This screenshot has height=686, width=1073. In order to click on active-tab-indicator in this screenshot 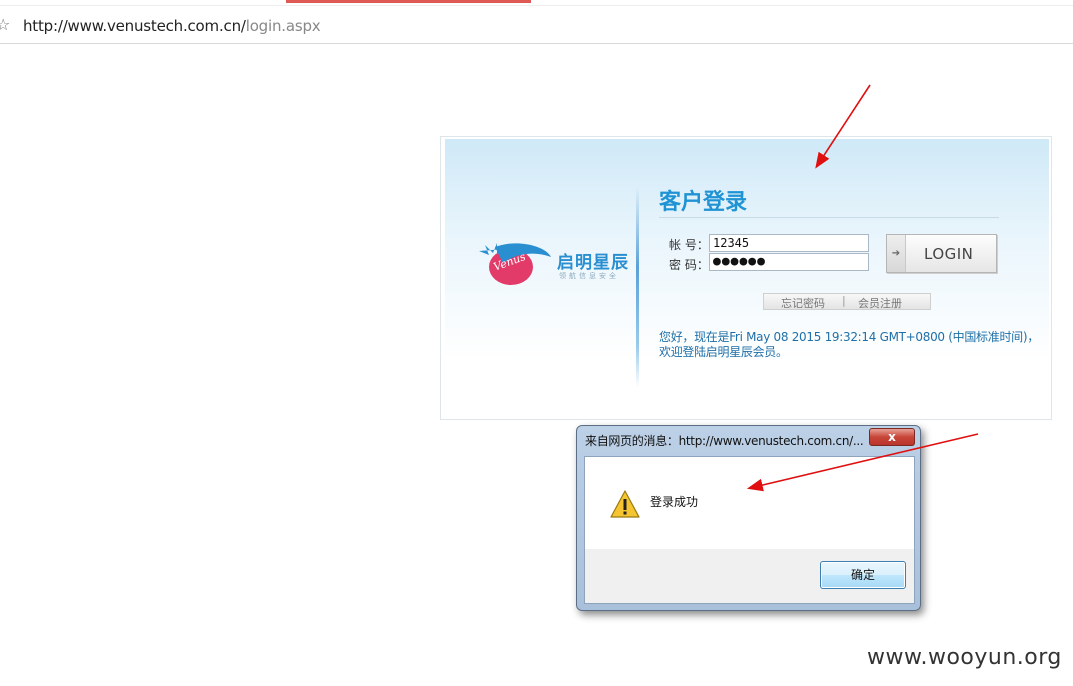, I will do `click(408, 1)`.